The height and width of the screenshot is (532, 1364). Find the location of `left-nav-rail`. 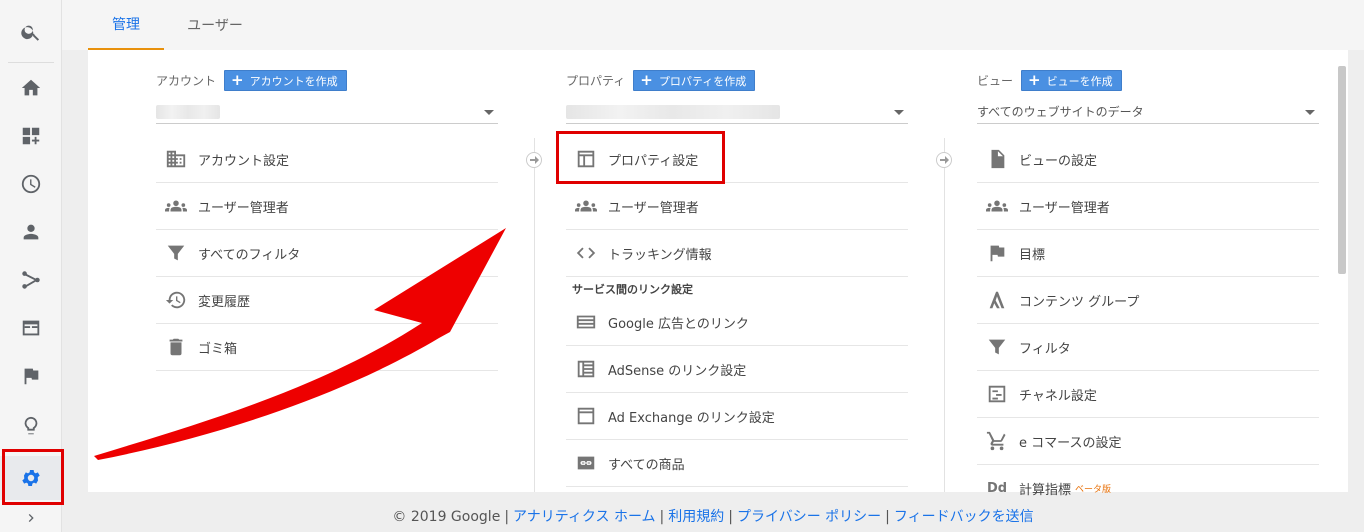

left-nav-rail is located at coordinates (32, 266).